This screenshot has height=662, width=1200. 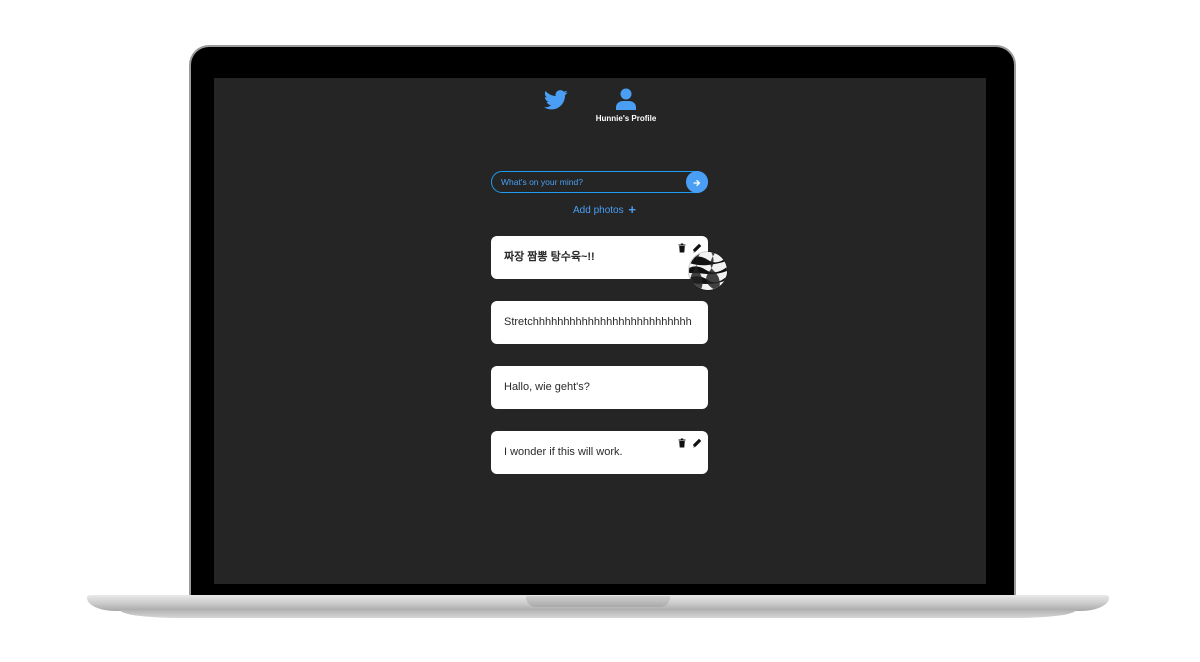 What do you see at coordinates (599, 387) in the screenshot?
I see `tweet-card: Hallo, wie geht's?` at bounding box center [599, 387].